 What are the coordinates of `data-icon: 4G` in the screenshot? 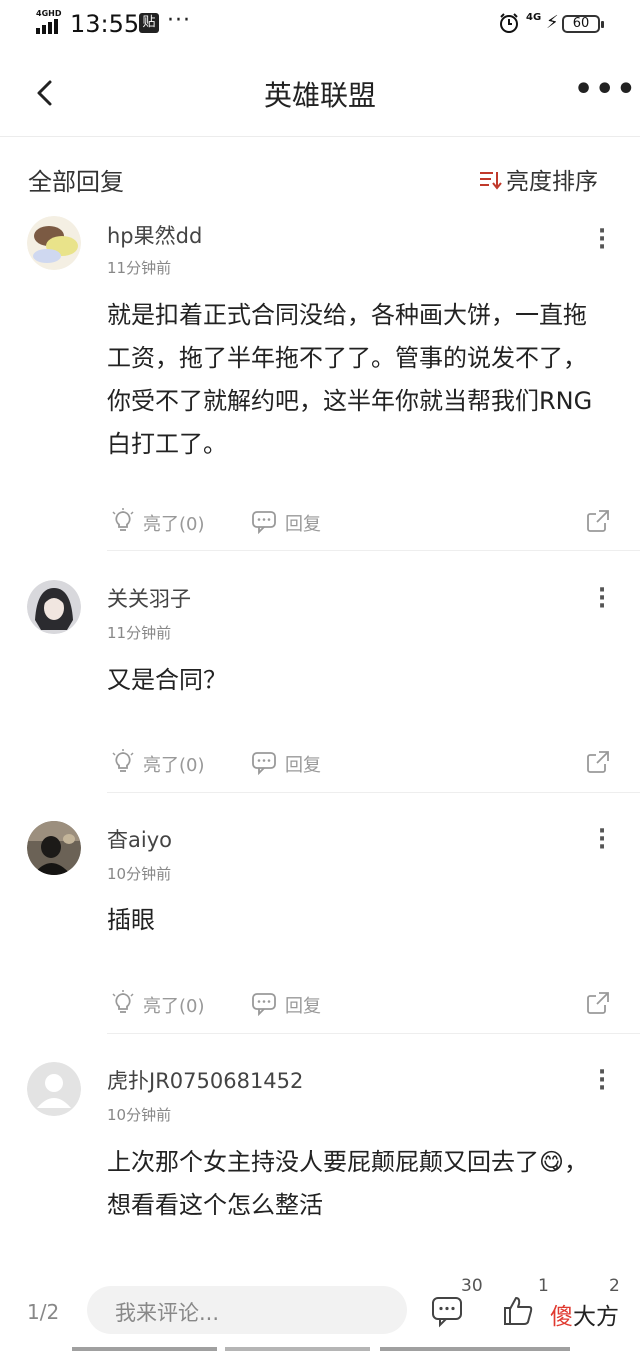 It's located at (534, 17).